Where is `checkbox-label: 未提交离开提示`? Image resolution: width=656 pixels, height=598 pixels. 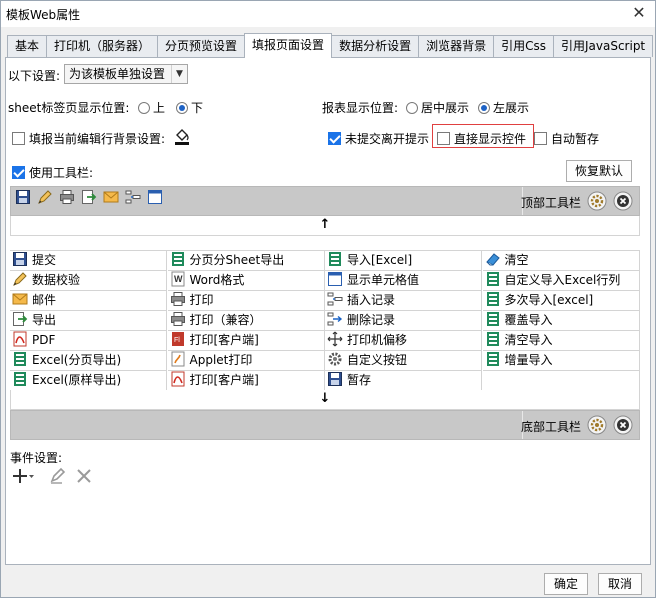
checkbox-label: 未提交离开提示 is located at coordinates (387, 139).